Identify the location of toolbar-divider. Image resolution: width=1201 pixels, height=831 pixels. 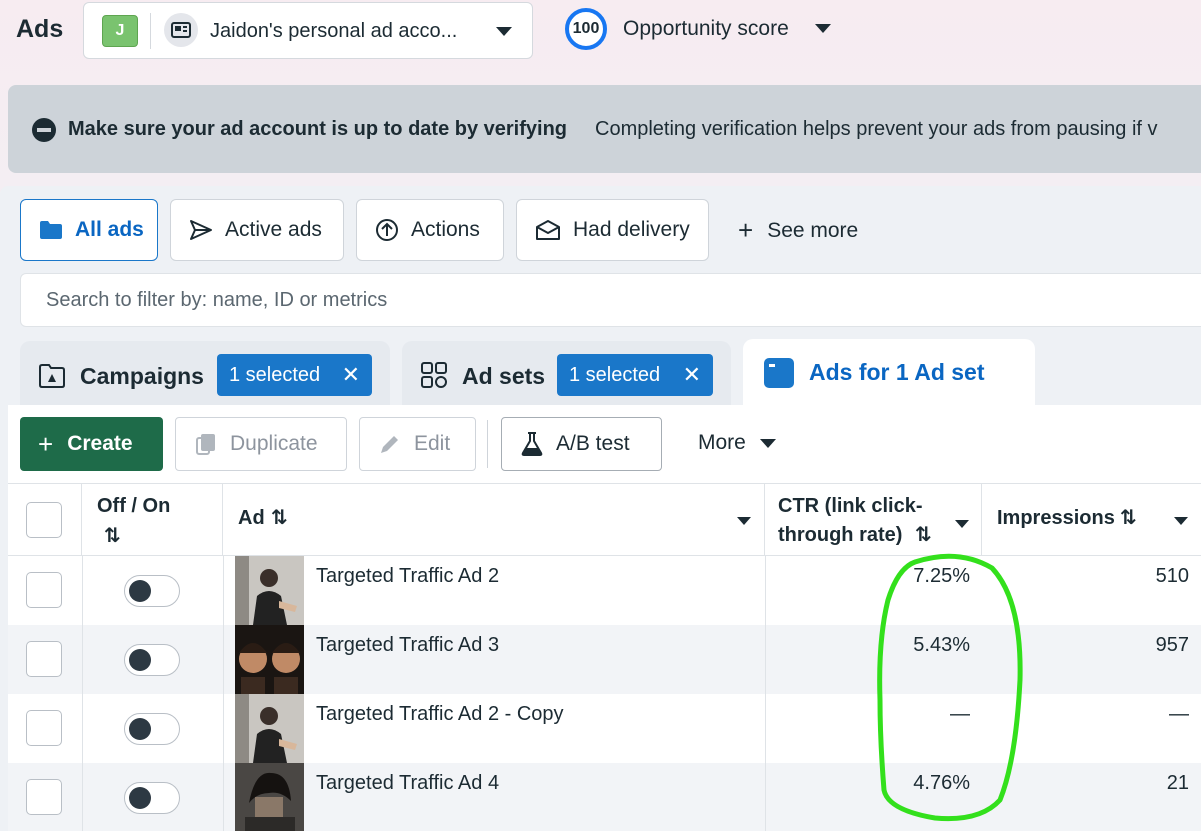
(487, 444).